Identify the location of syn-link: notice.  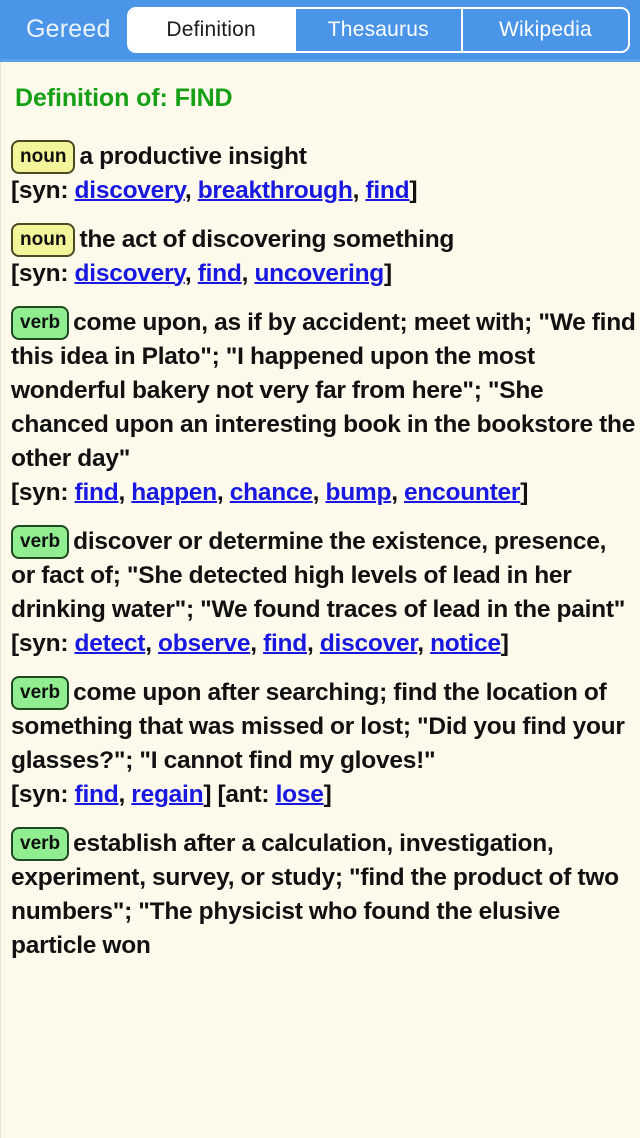
(465, 643).